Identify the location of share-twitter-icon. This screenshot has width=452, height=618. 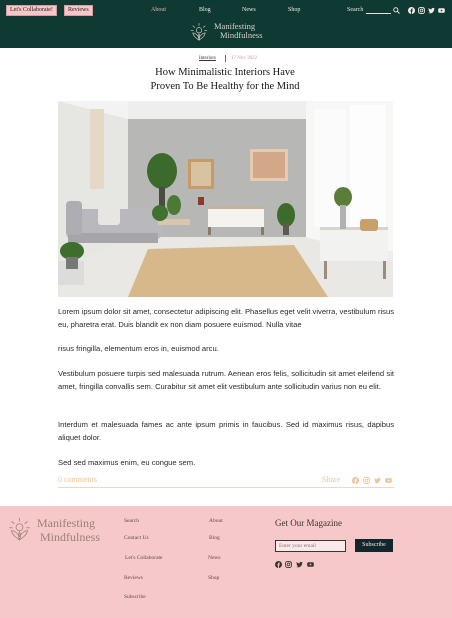
(377, 480).